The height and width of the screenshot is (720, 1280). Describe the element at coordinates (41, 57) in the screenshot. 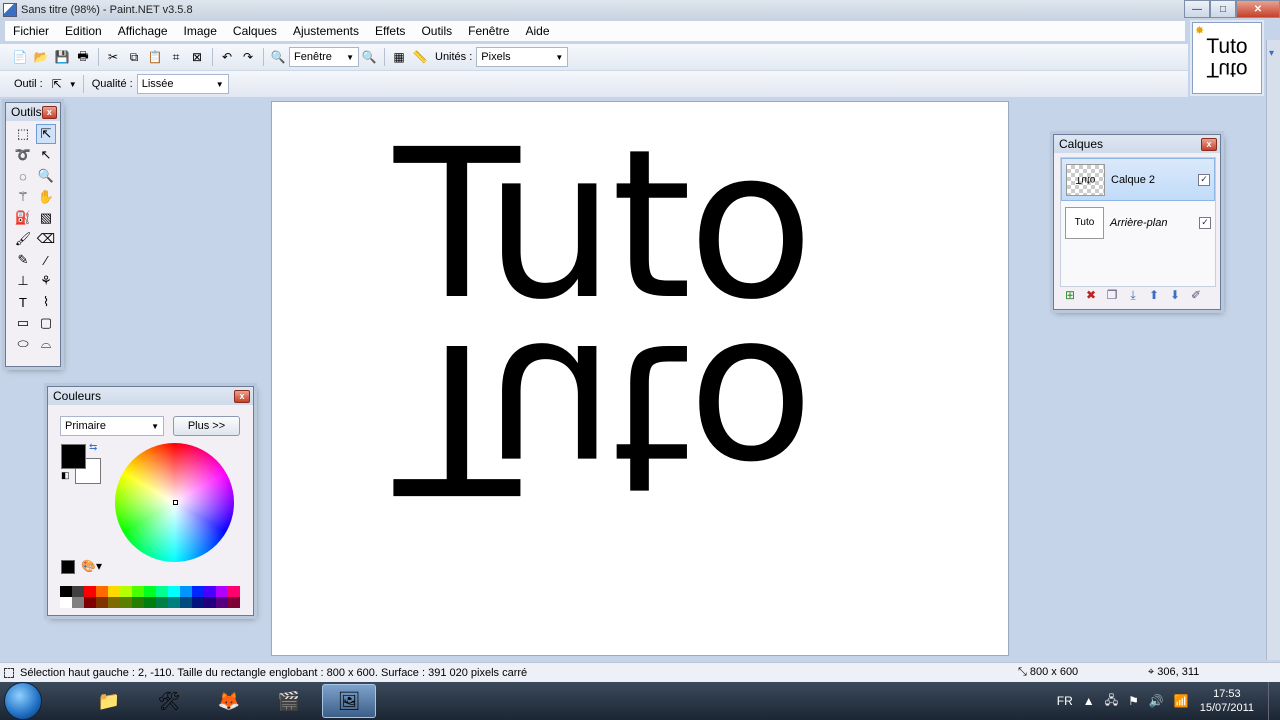

I see `open-file-icon: 📂` at that location.